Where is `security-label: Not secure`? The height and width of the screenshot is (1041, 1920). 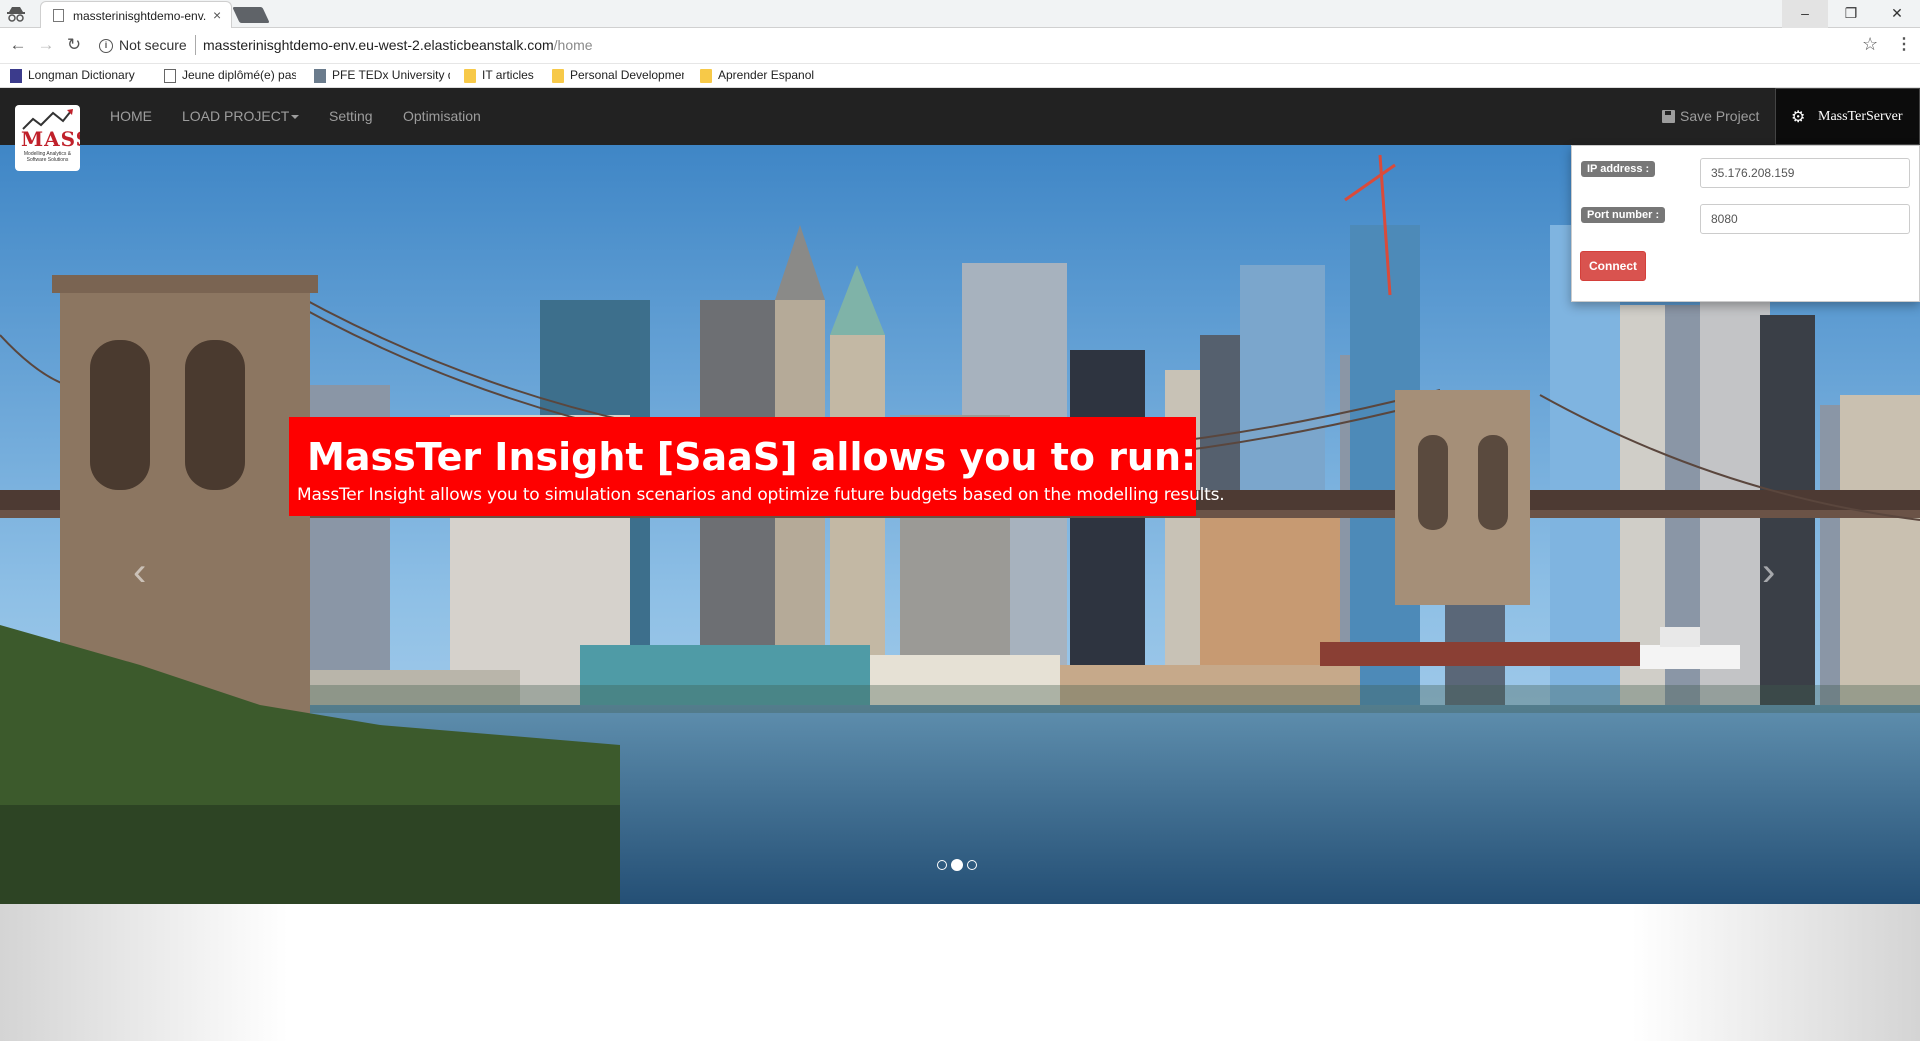
security-label: Not secure is located at coordinates (153, 45).